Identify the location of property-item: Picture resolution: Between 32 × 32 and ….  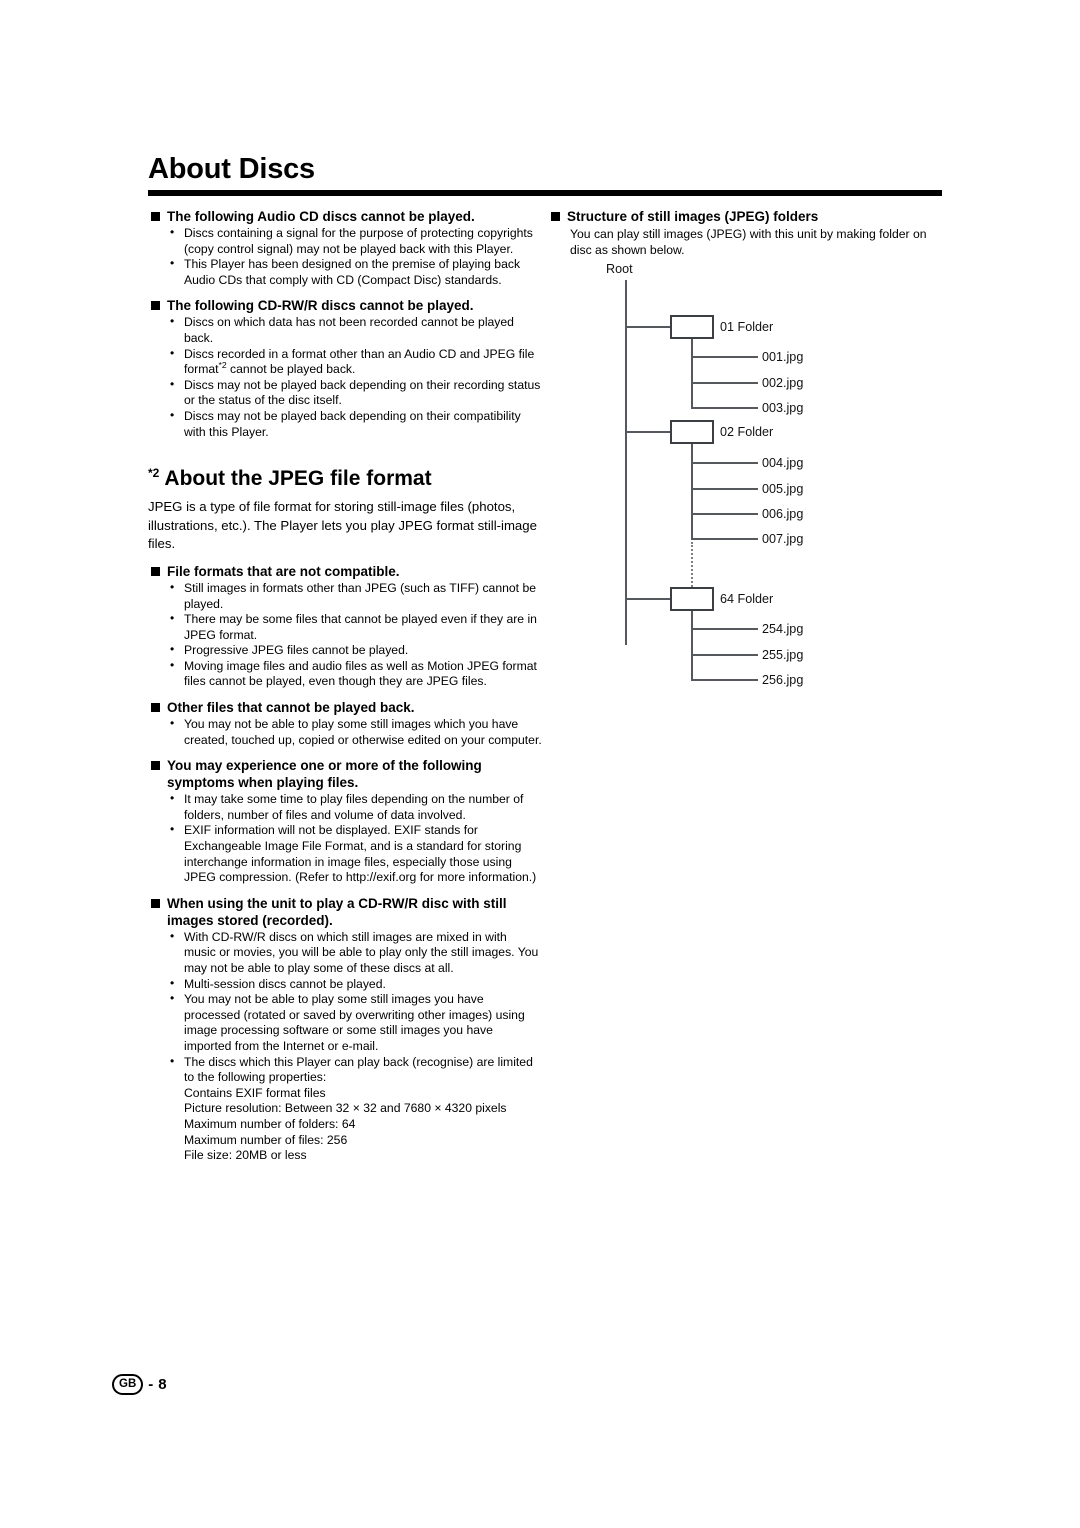
(345, 1108).